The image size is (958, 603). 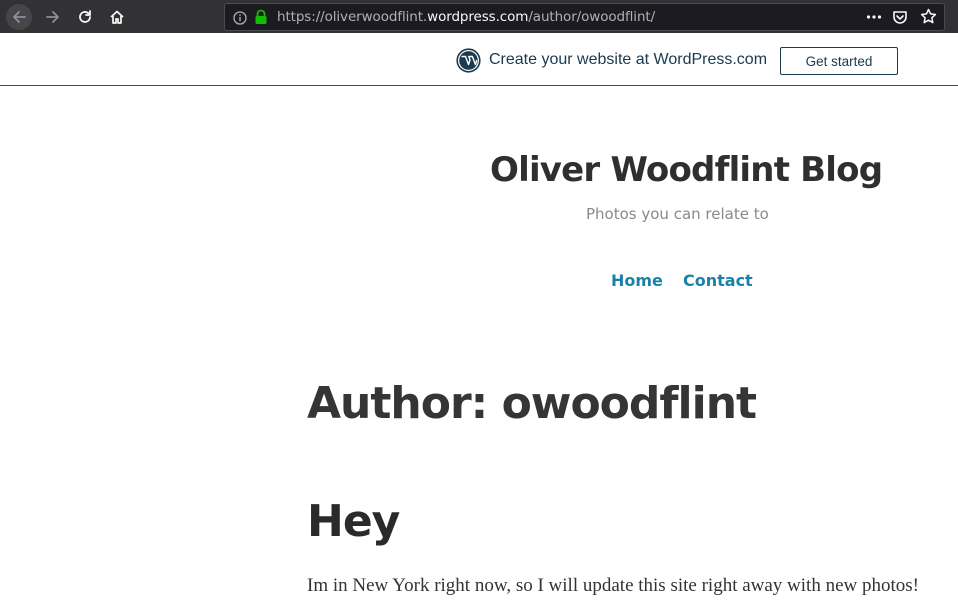 I want to click on bookmark-star-icon, so click(x=928, y=18).